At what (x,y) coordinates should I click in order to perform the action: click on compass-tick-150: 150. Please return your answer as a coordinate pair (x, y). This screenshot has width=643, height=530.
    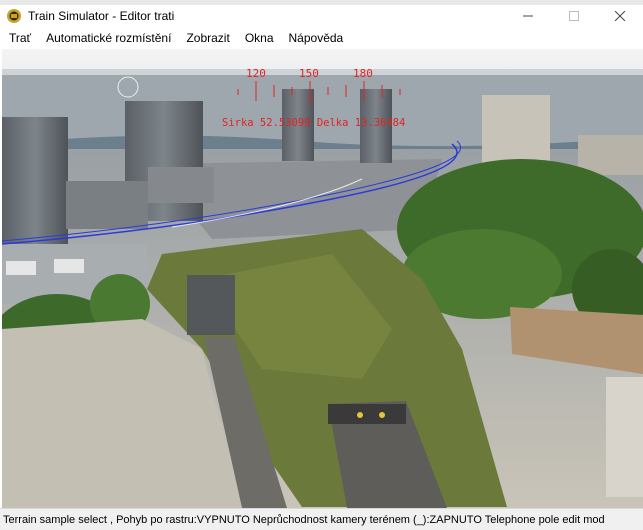
    Looking at the image, I should click on (309, 73).